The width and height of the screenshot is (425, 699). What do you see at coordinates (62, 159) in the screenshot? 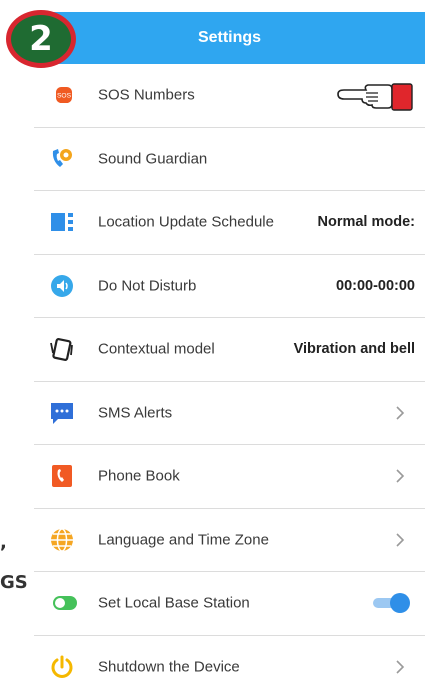
I see `sound-guardian-icon` at bounding box center [62, 159].